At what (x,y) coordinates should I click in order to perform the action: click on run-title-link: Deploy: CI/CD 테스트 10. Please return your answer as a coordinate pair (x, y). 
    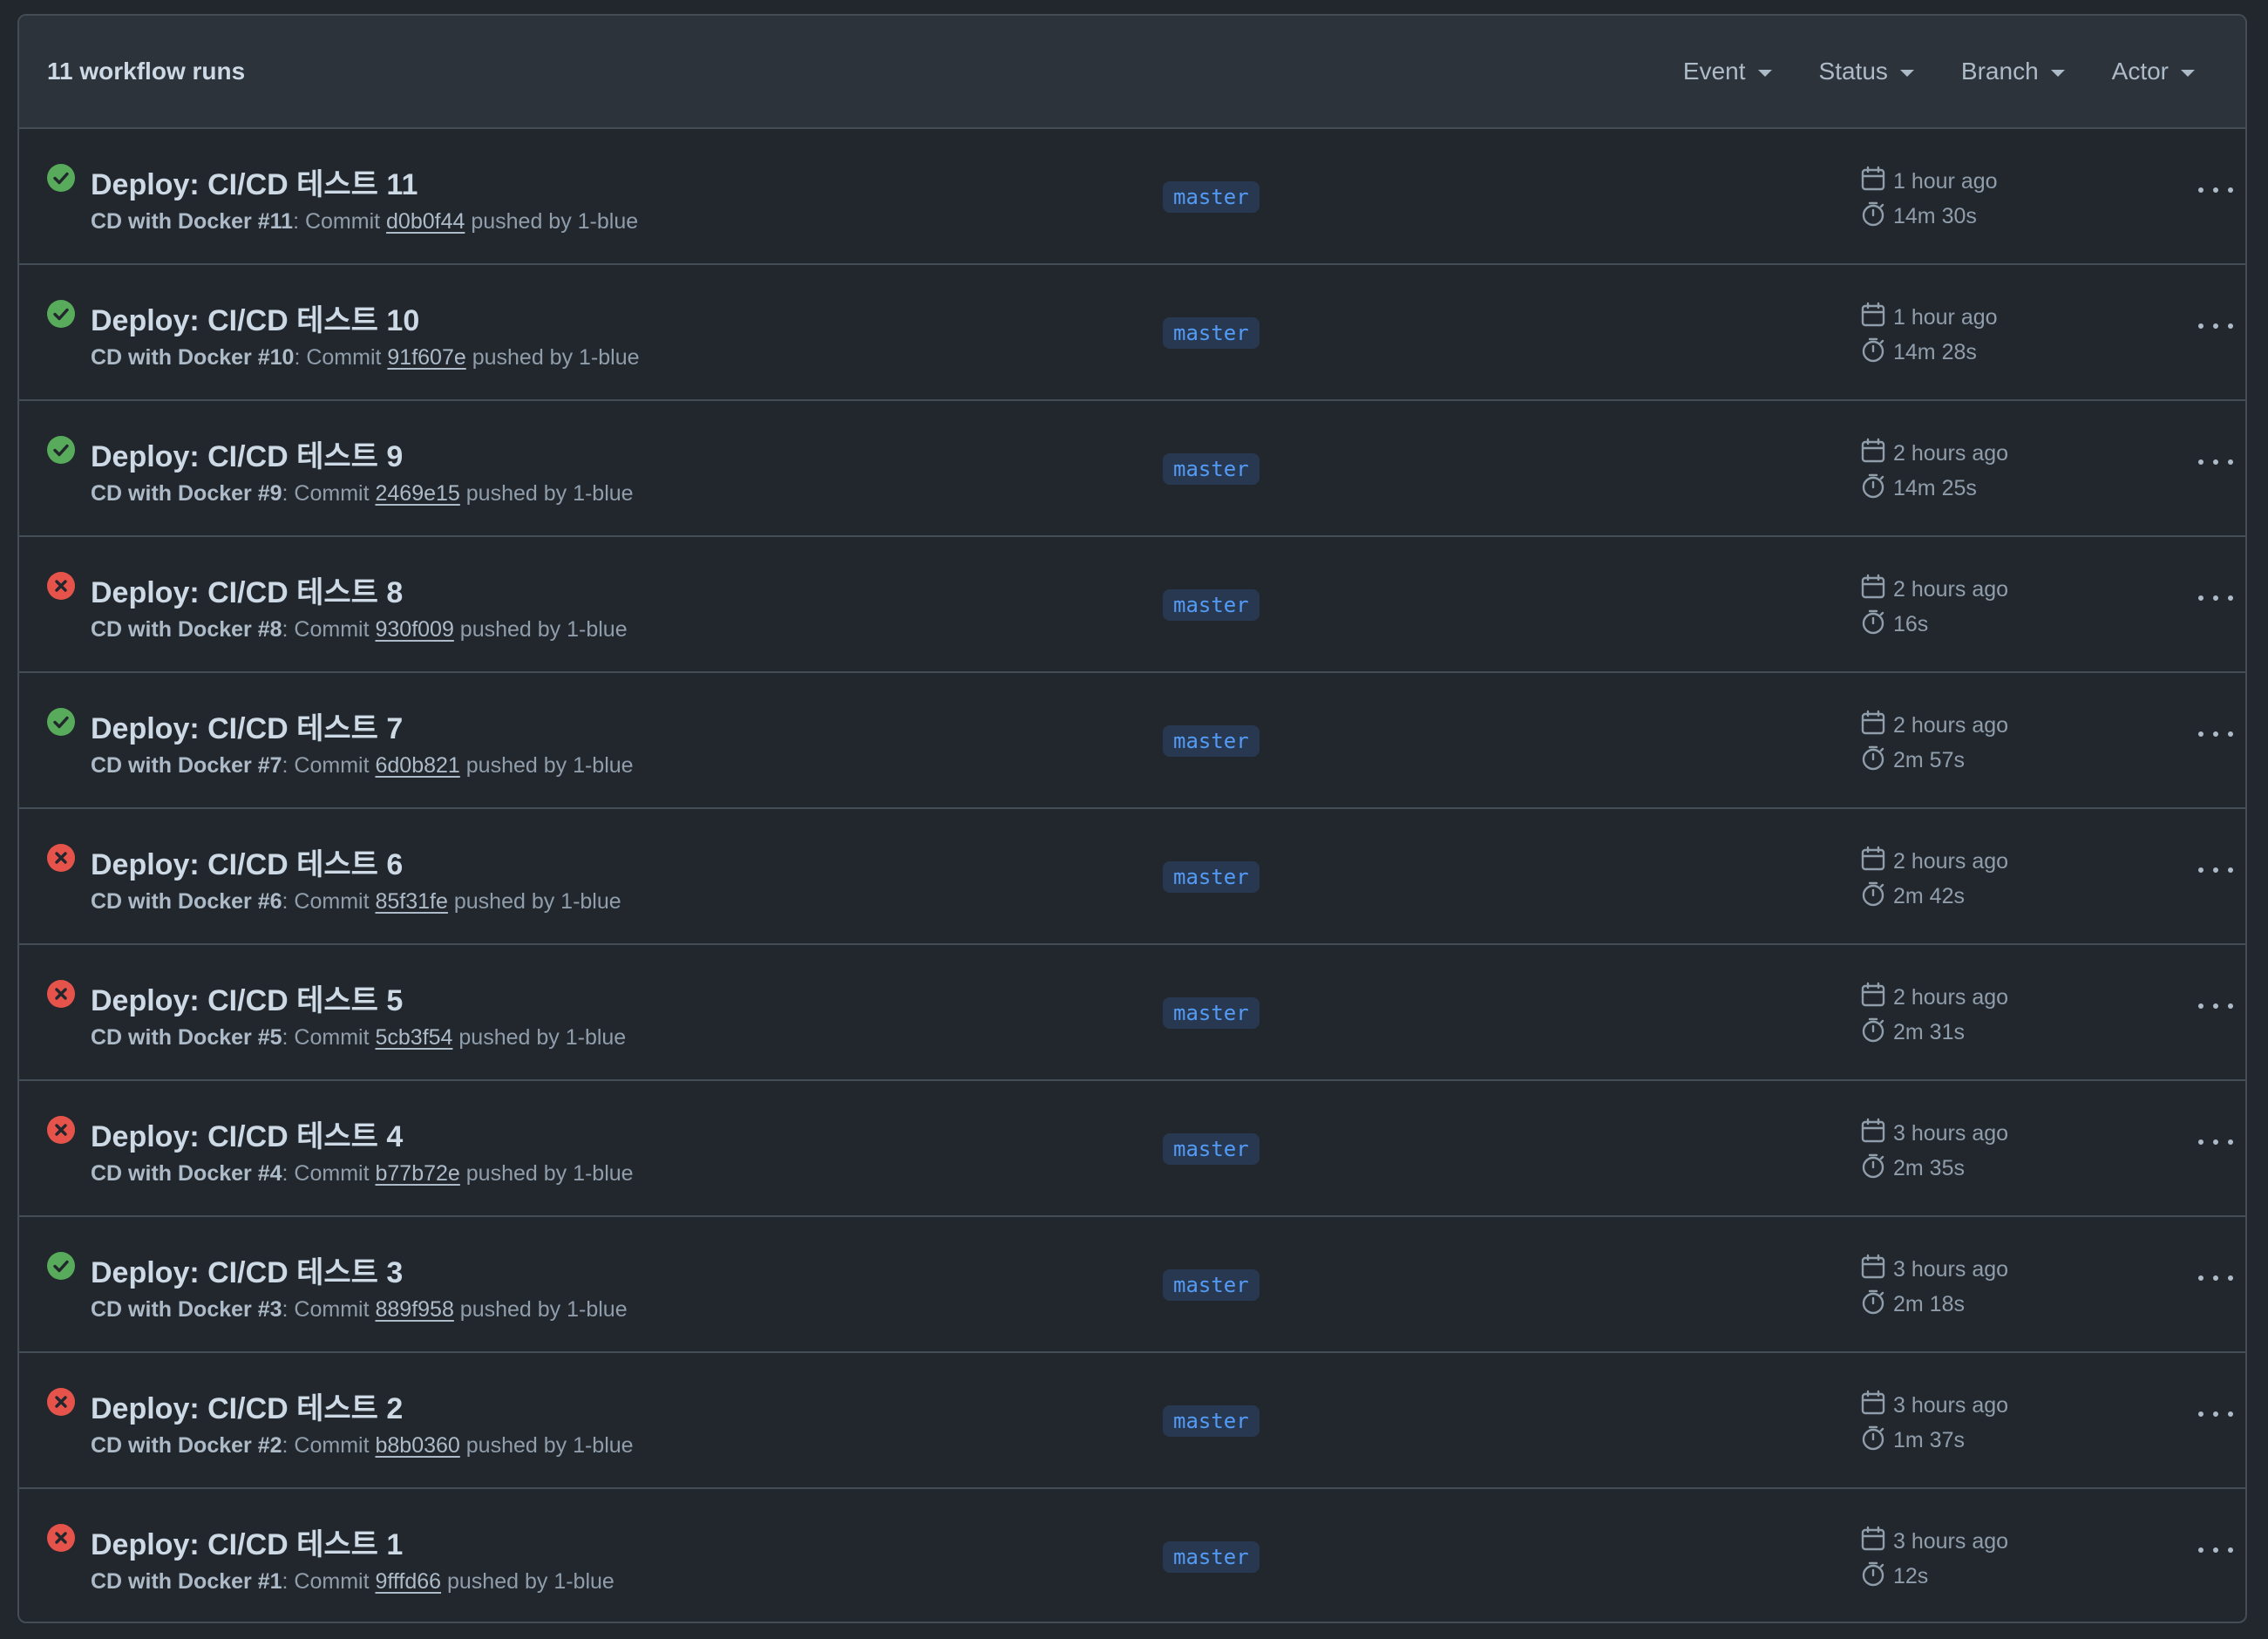
    Looking at the image, I should click on (255, 317).